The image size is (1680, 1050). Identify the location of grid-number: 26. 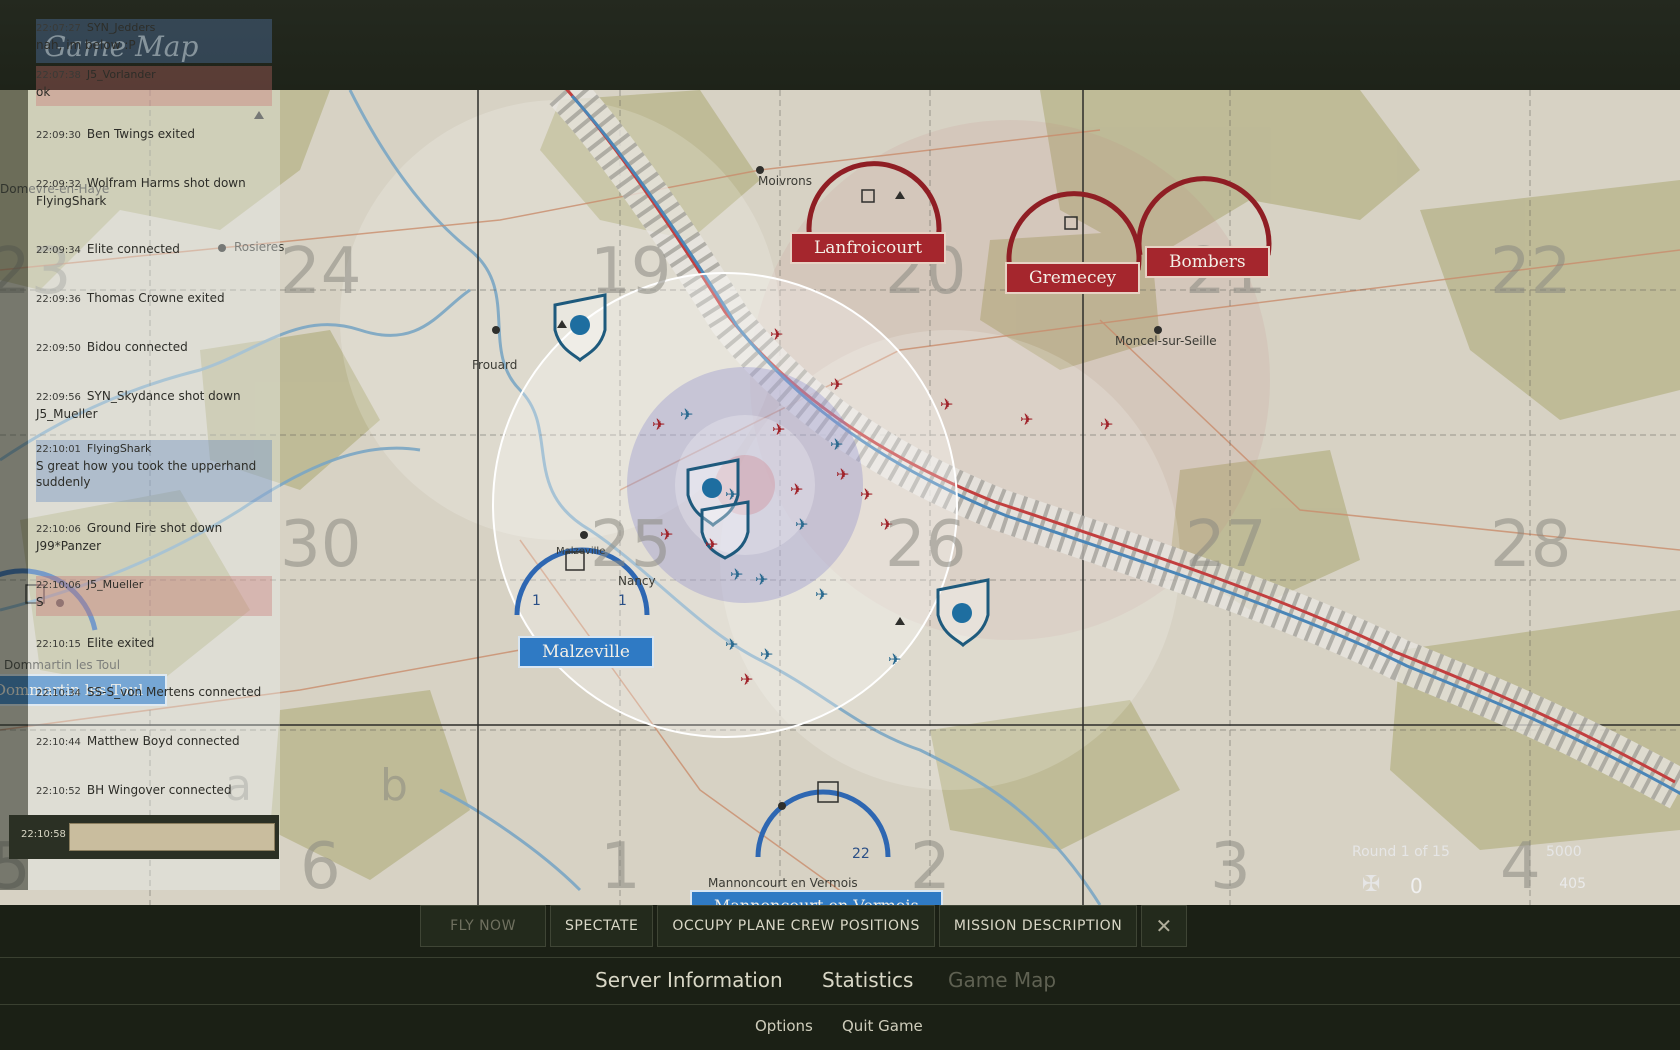
(926, 545).